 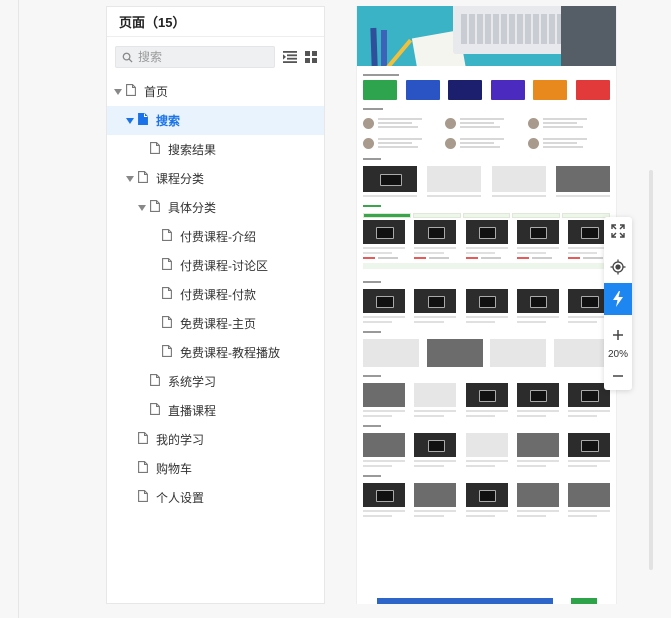 I want to click on tree-item: 付费课程-付款, so click(x=215, y=294).